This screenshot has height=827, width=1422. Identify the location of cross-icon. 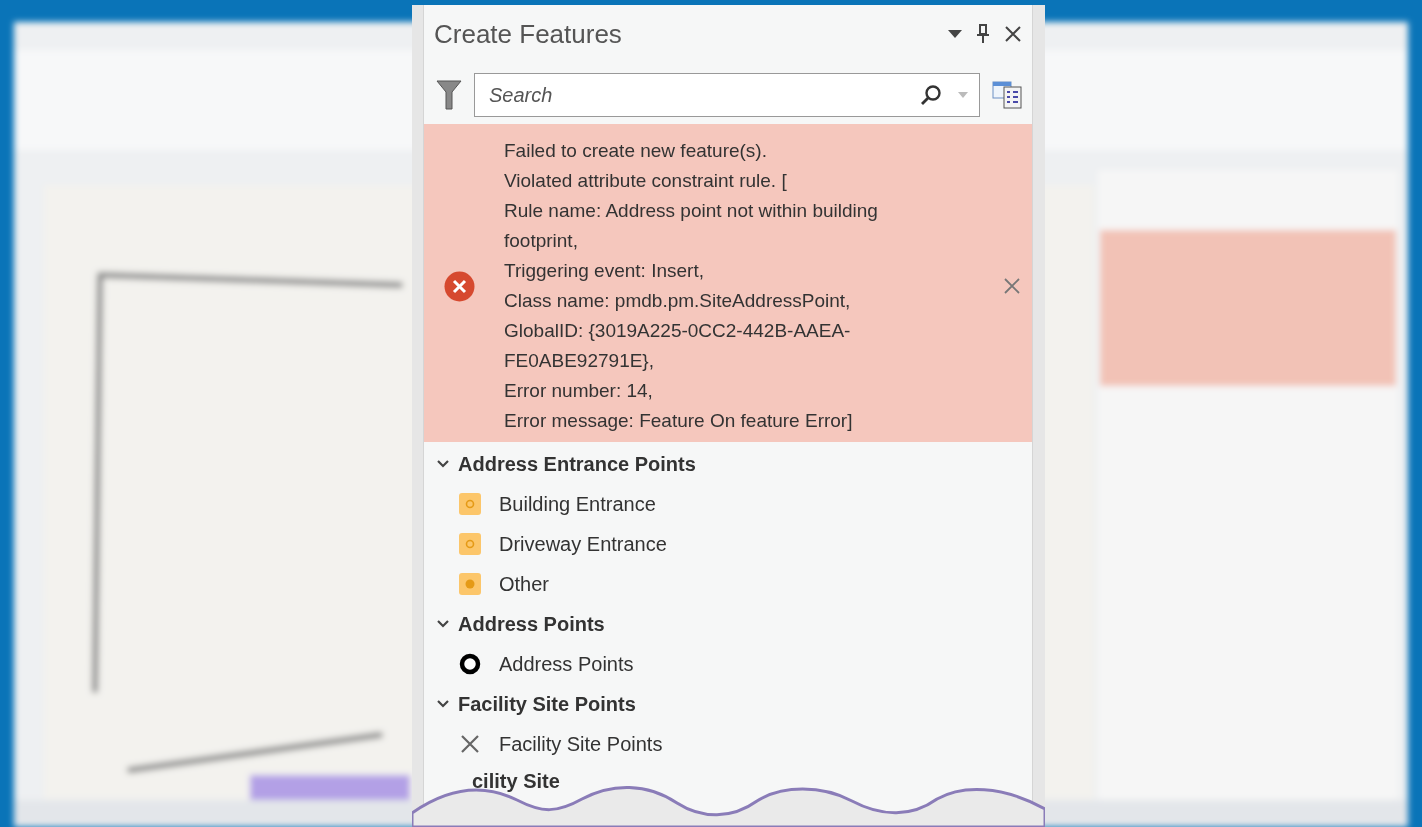
(470, 744).